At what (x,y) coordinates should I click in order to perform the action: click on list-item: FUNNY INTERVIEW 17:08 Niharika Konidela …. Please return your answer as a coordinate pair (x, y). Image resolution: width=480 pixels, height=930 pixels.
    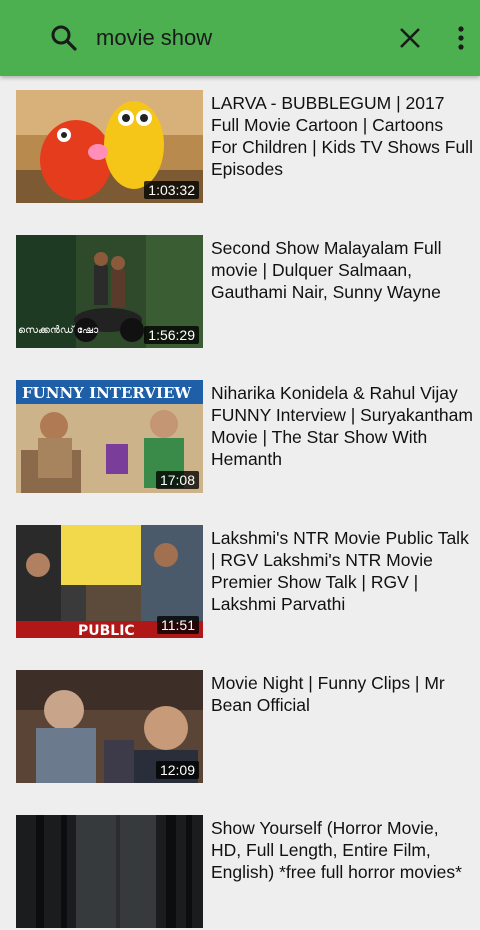
    Looking at the image, I should click on (240, 437).